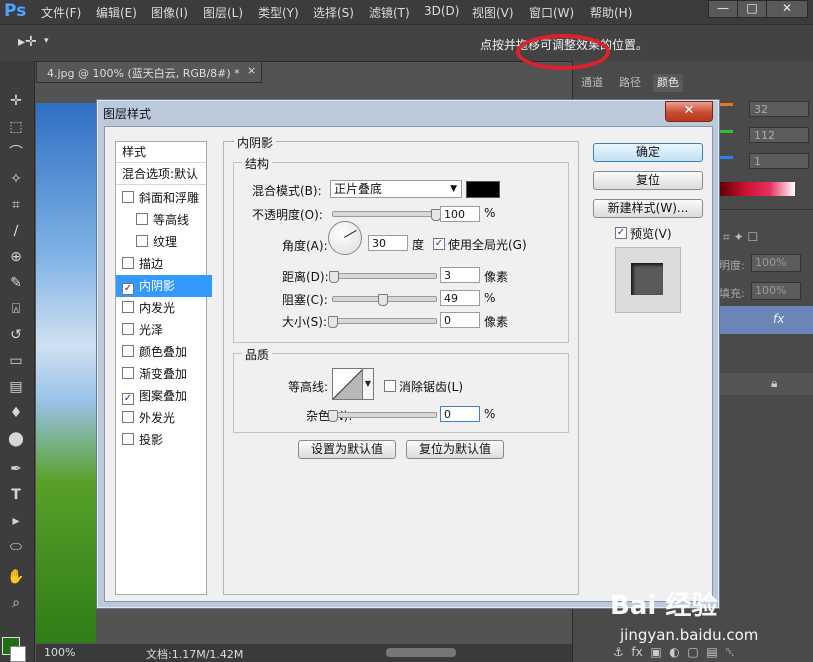 The height and width of the screenshot is (662, 813). Describe the element at coordinates (16, 153) in the screenshot. I see `lasso-tool-icon: ⌒` at that location.